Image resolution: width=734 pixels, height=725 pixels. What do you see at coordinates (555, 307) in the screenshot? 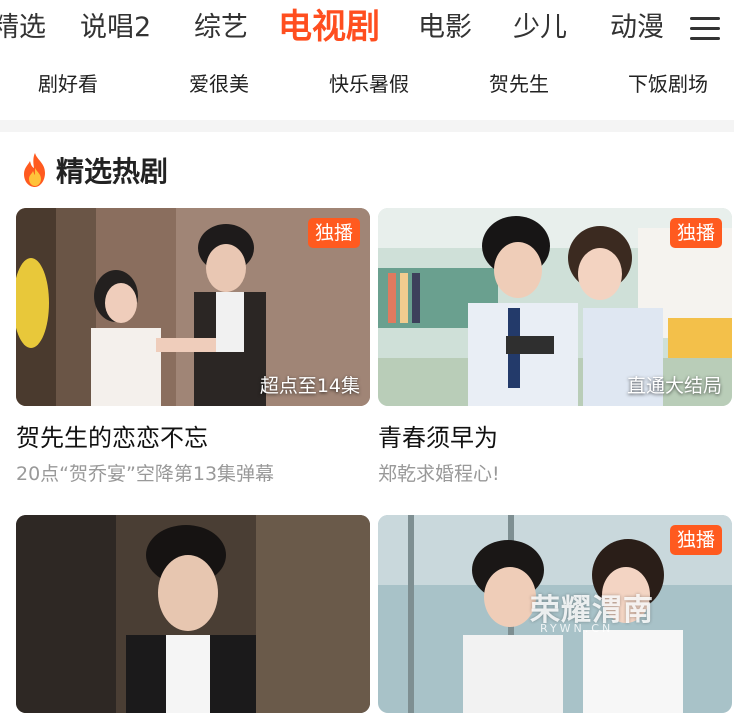
I see `drama-thumbnail: 独播 直通大结局` at bounding box center [555, 307].